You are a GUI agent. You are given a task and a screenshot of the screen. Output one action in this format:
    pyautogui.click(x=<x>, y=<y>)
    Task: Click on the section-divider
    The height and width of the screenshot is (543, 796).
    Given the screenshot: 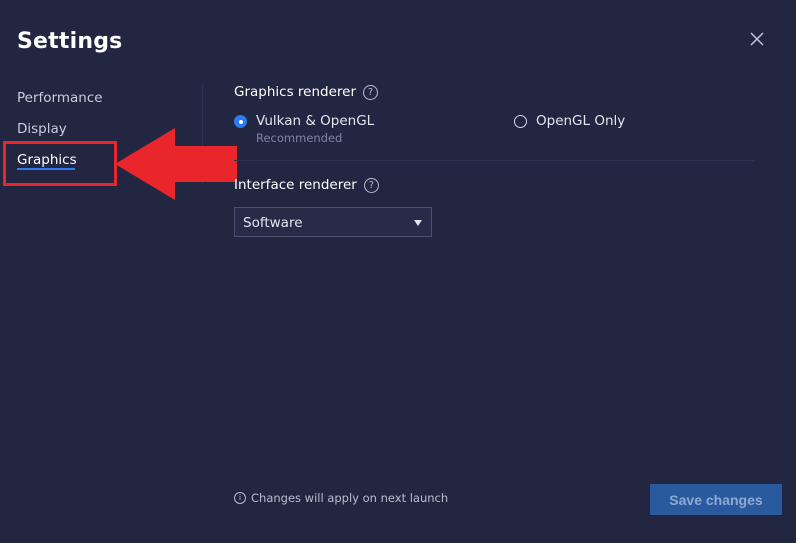 What is the action you would take?
    pyautogui.click(x=494, y=160)
    